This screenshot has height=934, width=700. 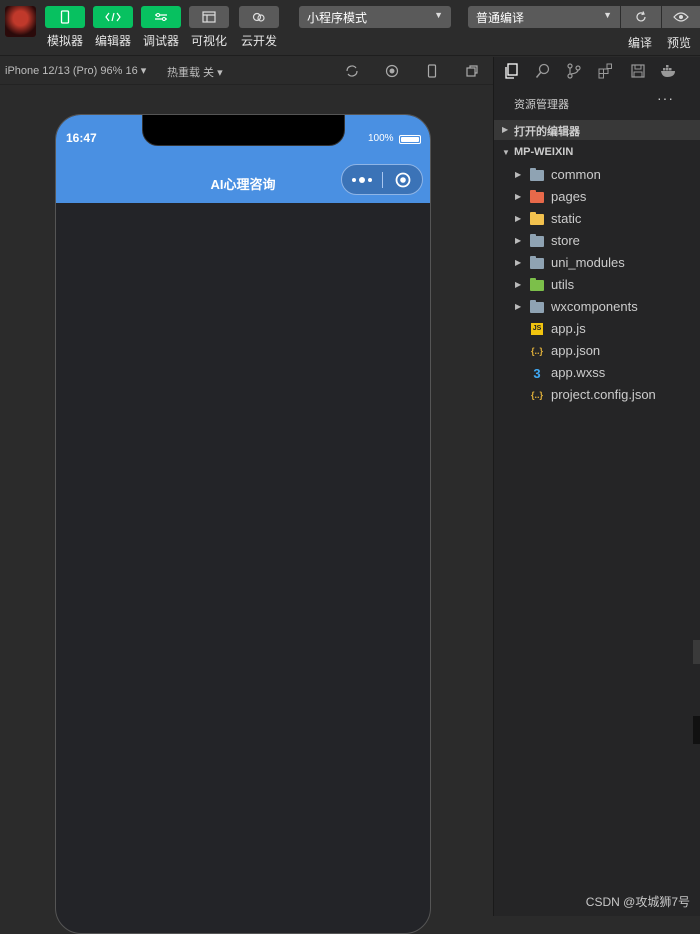 What do you see at coordinates (209, 17) in the screenshot?
I see `layout-icon` at bounding box center [209, 17].